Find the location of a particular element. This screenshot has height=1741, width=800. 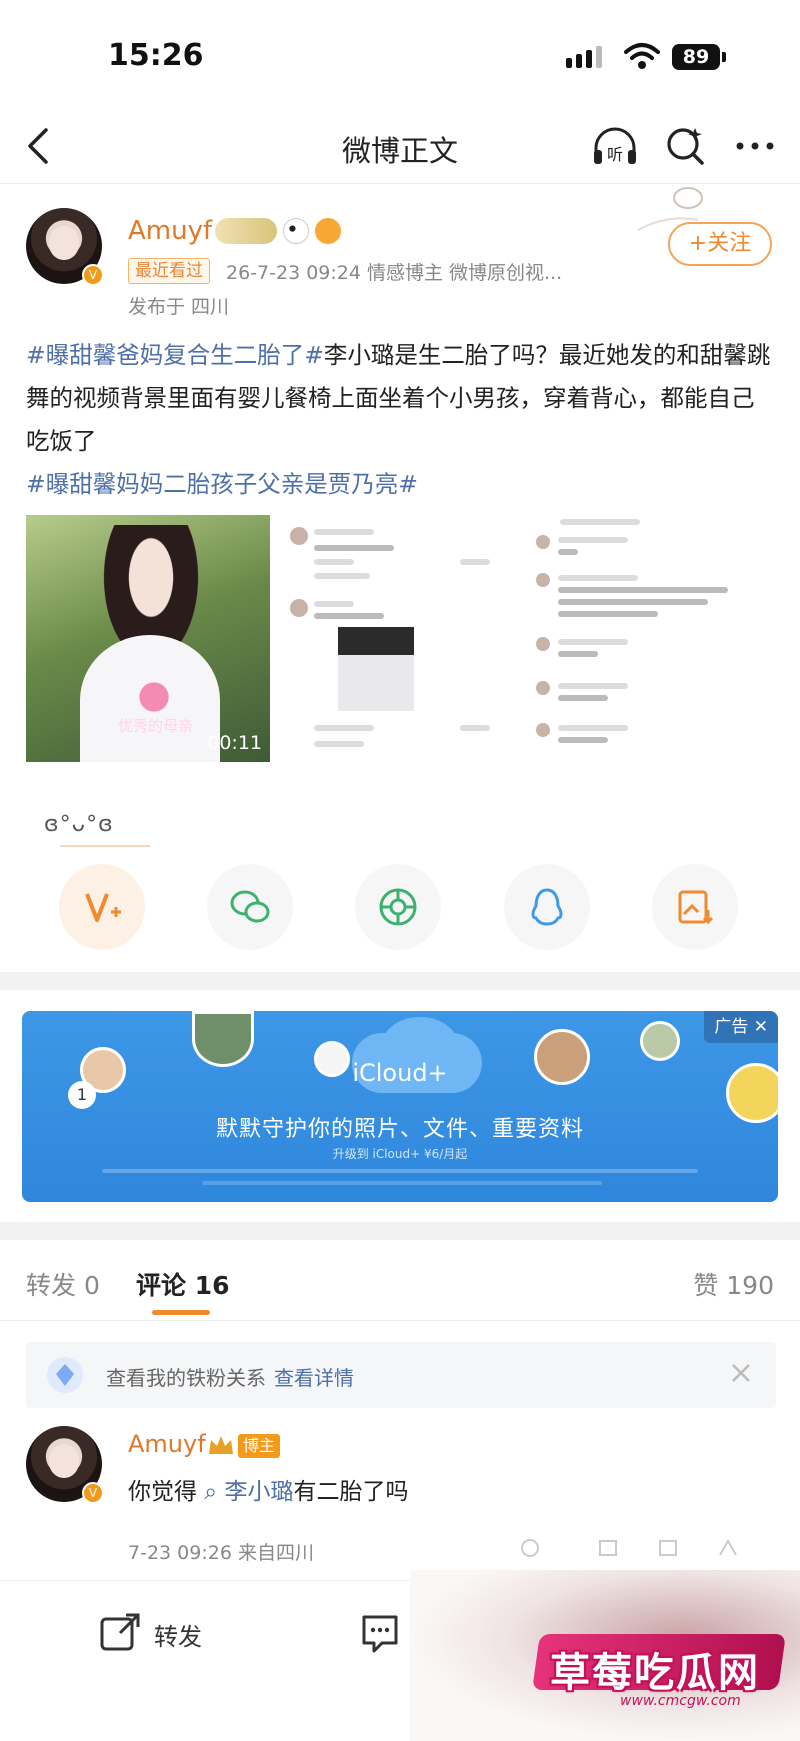

ad-count-badge: 1 is located at coordinates (82, 1095).